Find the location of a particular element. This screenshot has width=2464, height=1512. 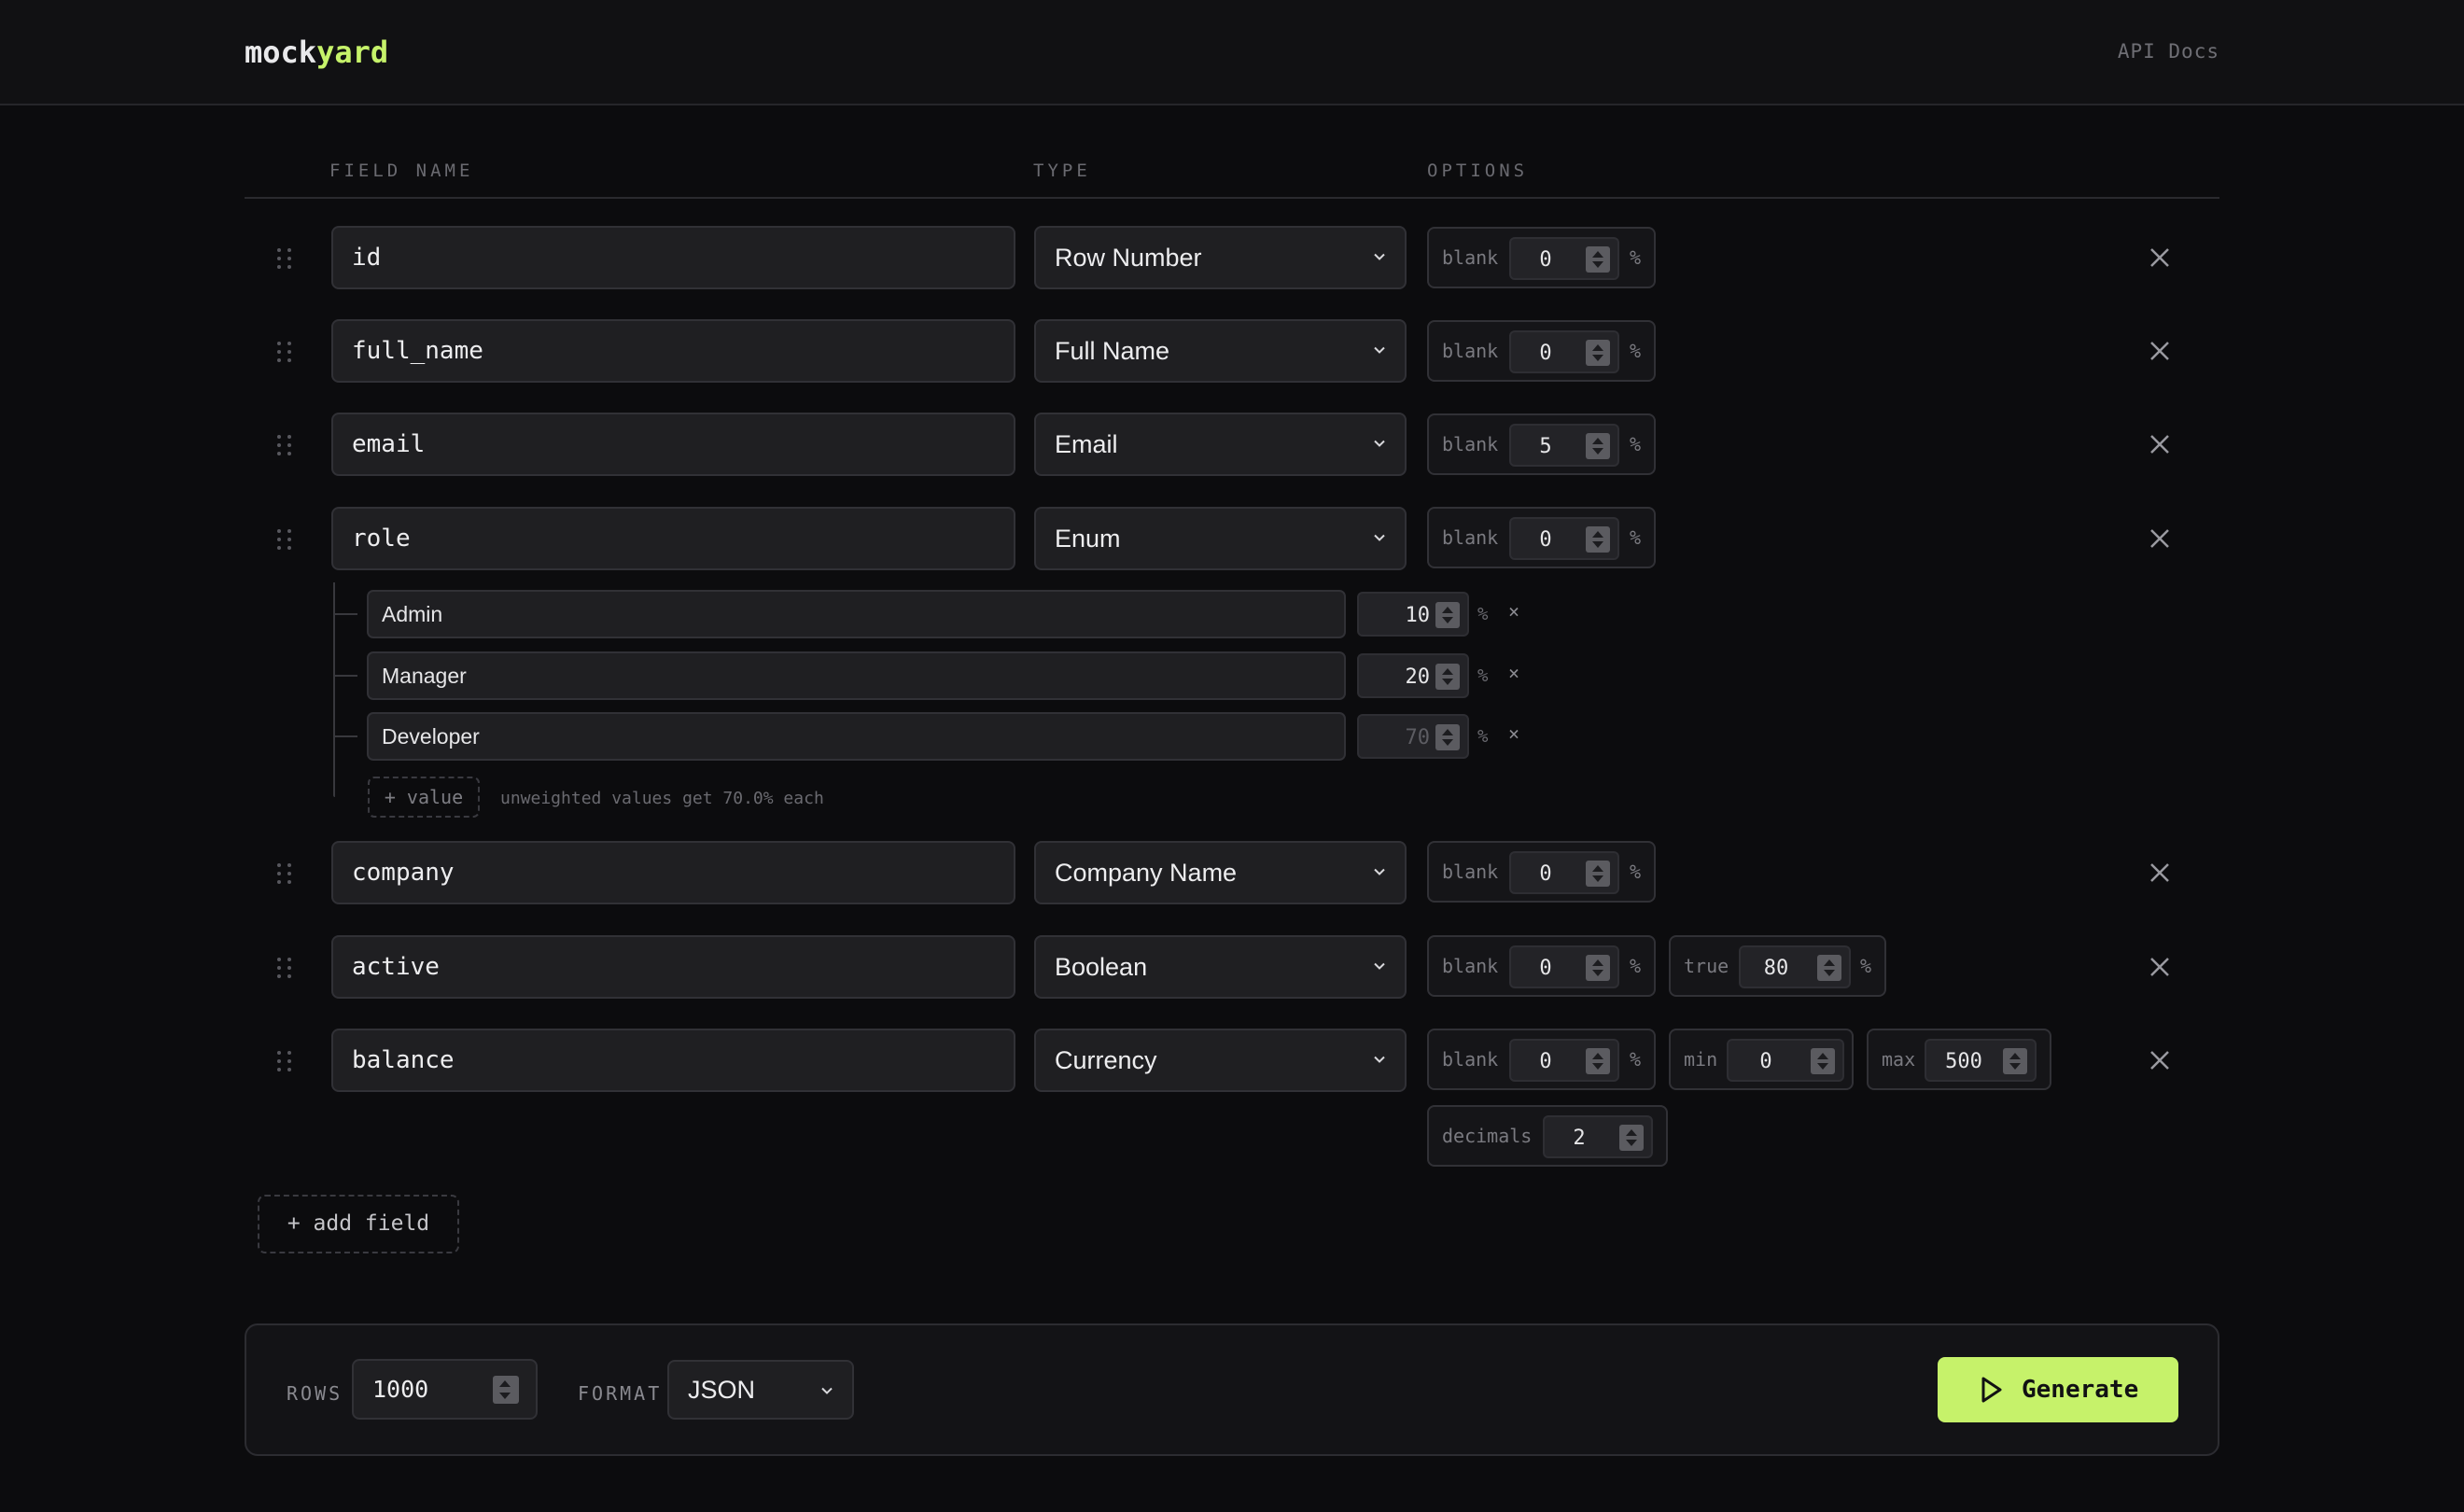

blank-value: 0 is located at coordinates (1545, 968).